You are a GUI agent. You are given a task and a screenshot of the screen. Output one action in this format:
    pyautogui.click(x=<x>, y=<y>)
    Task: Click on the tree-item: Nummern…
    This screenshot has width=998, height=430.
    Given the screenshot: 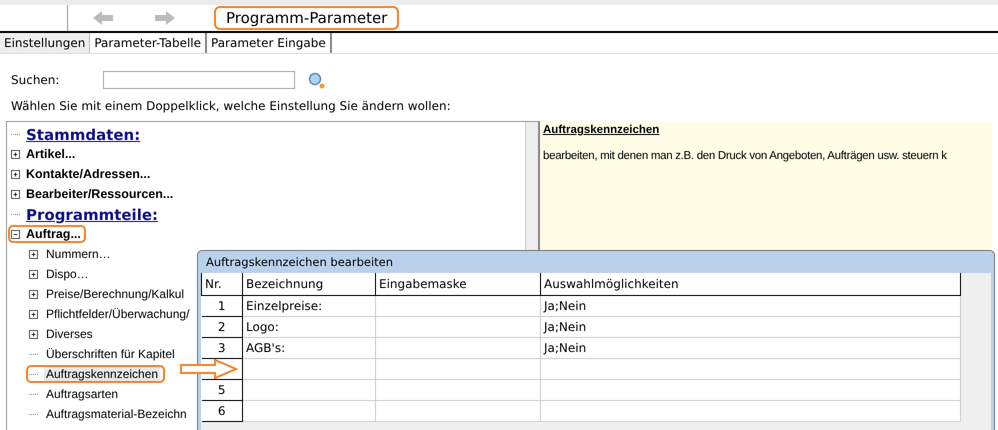 What is the action you would take?
    pyautogui.click(x=78, y=254)
    